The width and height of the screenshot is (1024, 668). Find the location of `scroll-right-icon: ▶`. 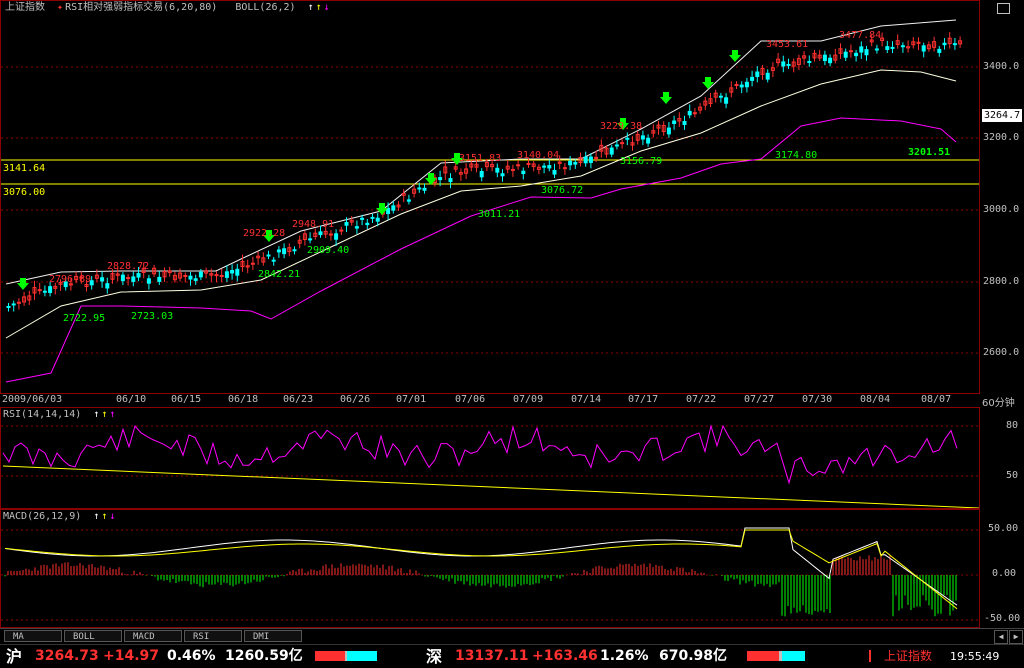

scroll-right-icon: ▶ is located at coordinates (1016, 637).